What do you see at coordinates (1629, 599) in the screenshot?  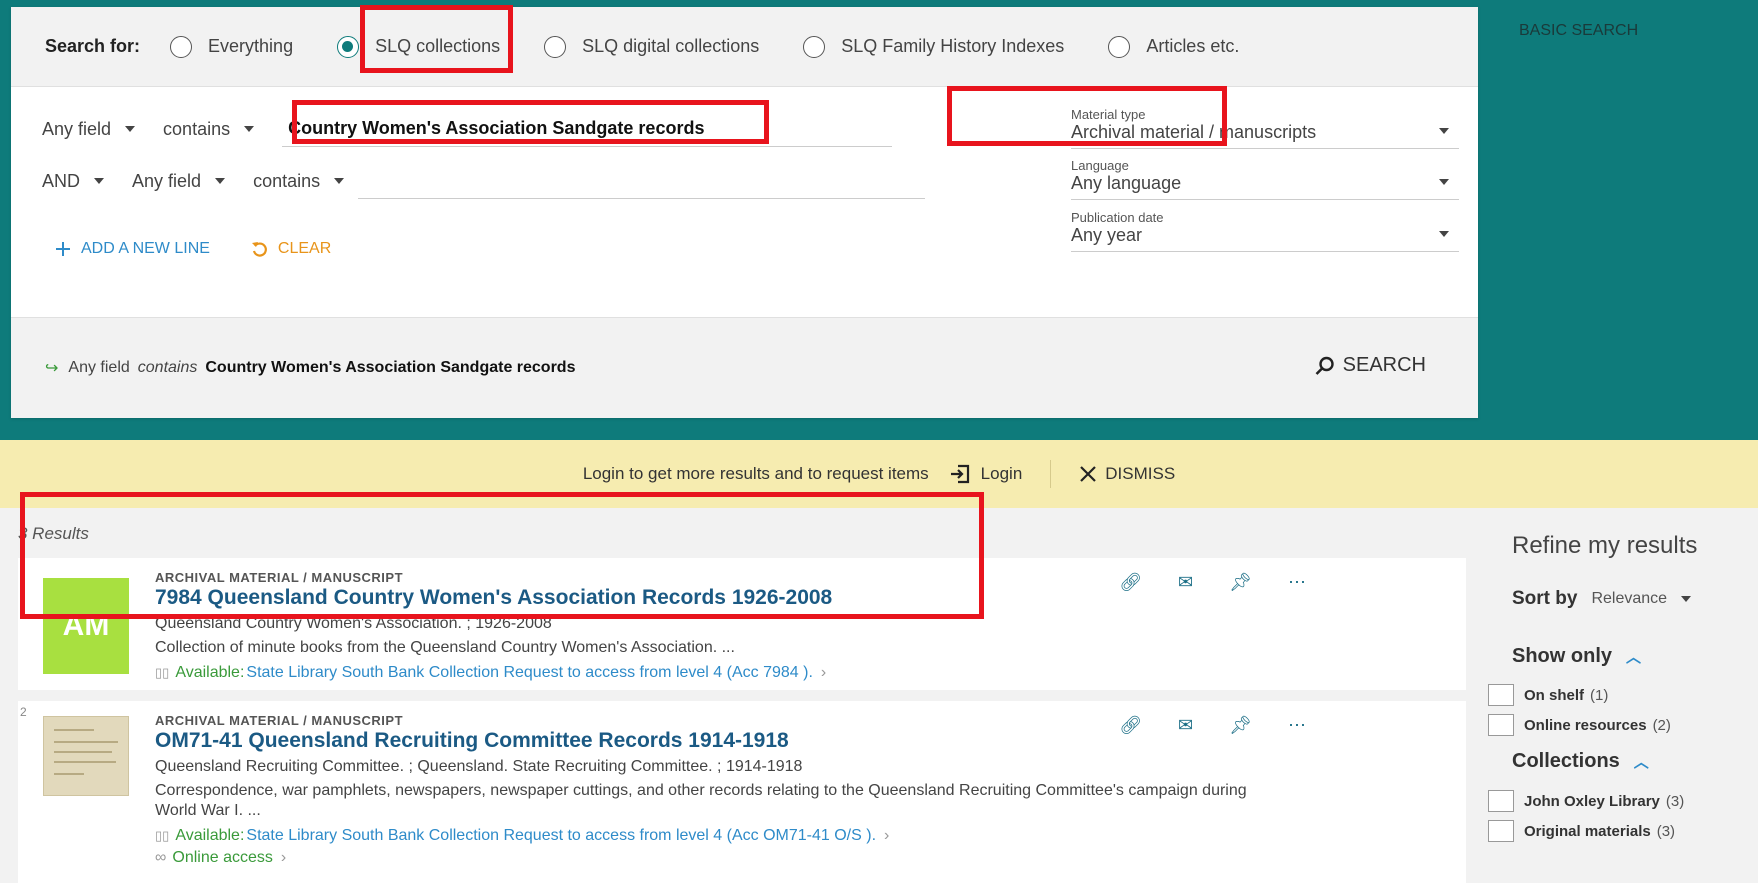 I see `sort-by-value: Relevance` at bounding box center [1629, 599].